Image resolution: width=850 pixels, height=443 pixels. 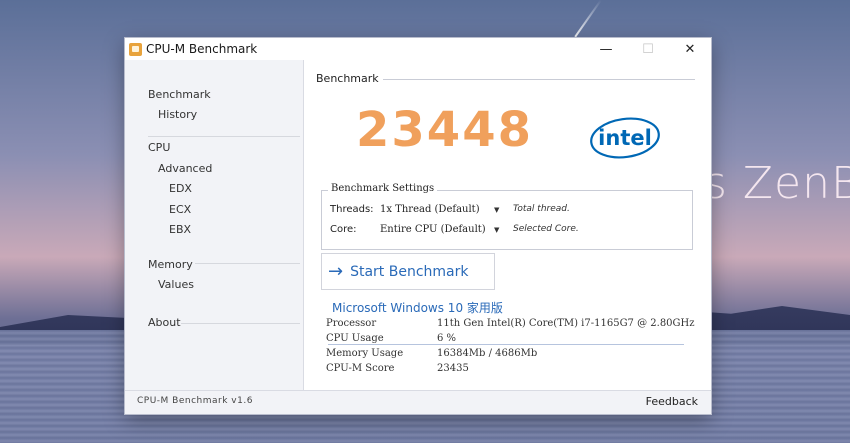 What do you see at coordinates (606, 49) in the screenshot?
I see `minimize-button: —` at bounding box center [606, 49].